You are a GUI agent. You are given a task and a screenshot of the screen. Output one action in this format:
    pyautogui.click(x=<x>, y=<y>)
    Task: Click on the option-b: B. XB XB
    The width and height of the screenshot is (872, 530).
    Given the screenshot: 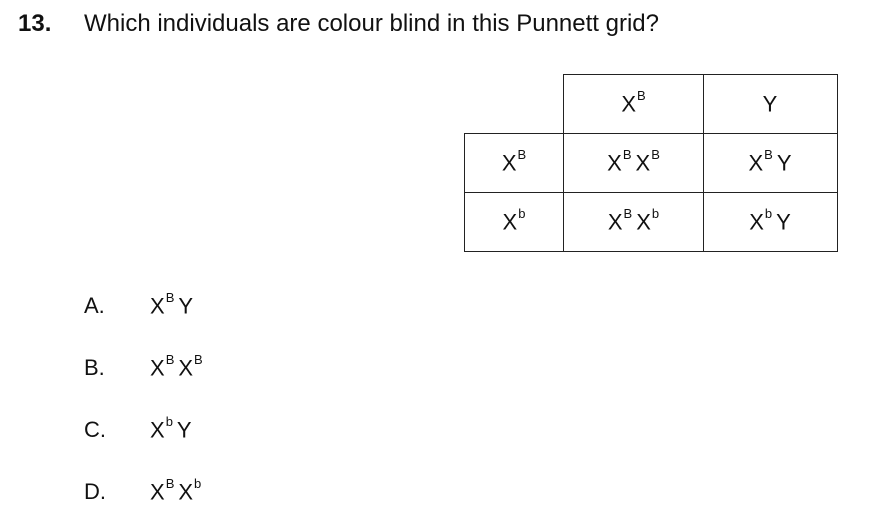 What is the action you would take?
    pyautogui.click(x=184, y=368)
    